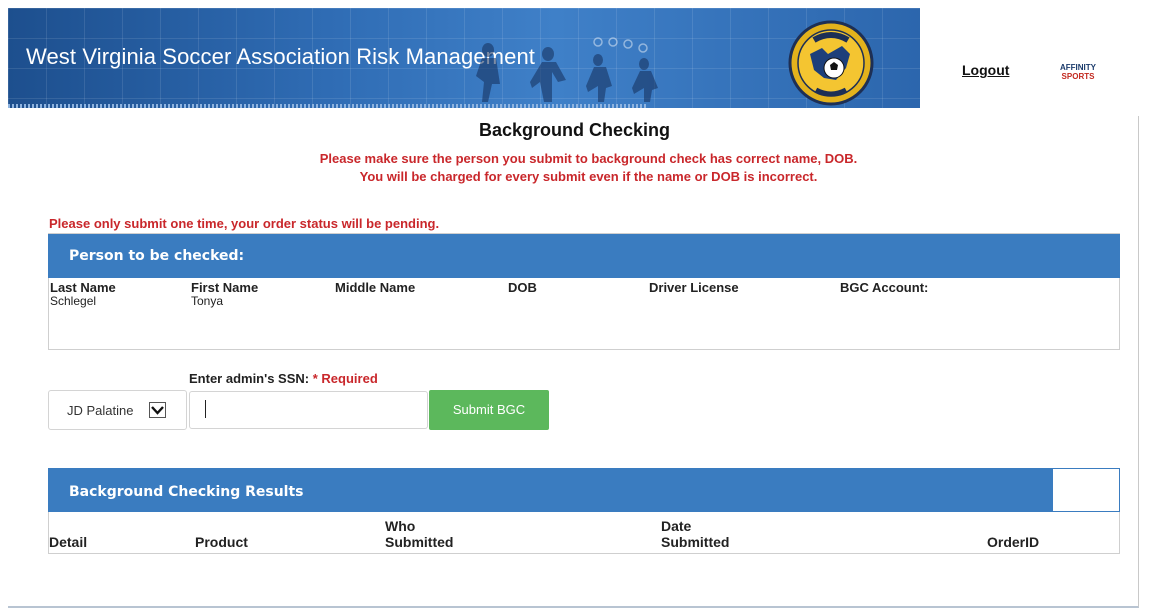 Image resolution: width=1149 pixels, height=614 pixels. I want to click on col-header-dob: DOB, so click(522, 287).